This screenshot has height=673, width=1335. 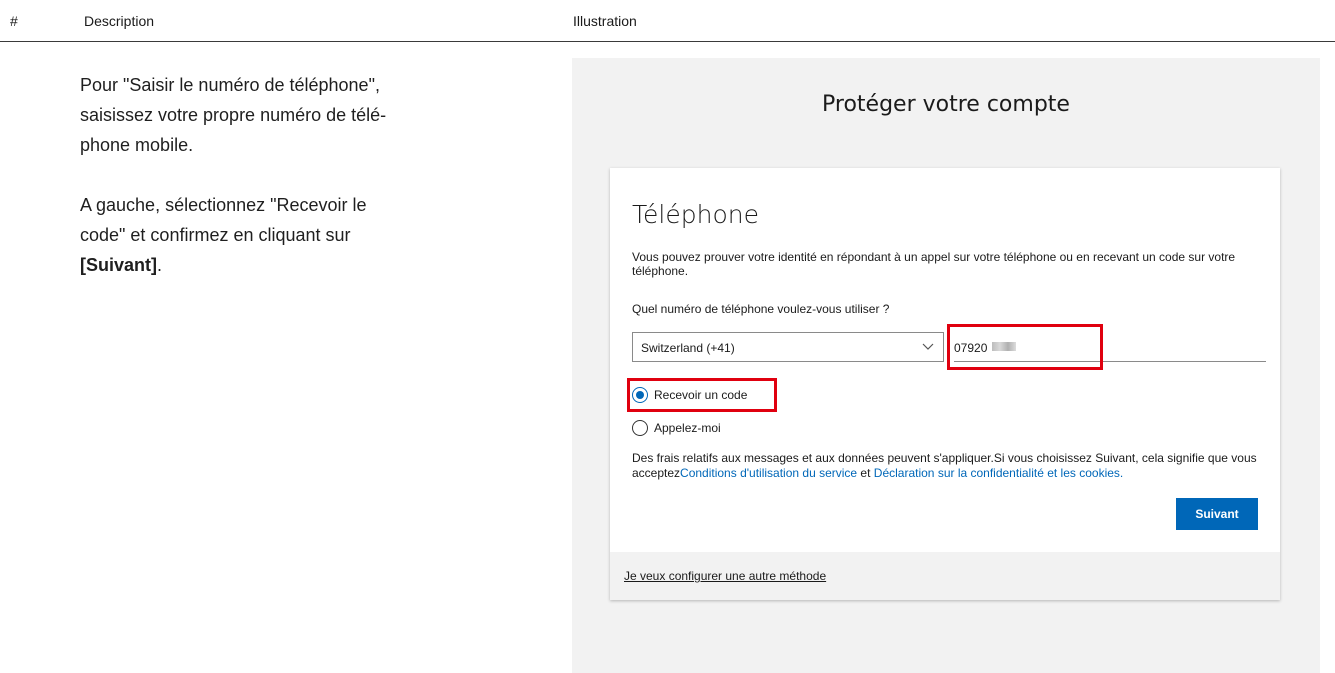 What do you see at coordinates (695, 214) in the screenshot?
I see `card-title: Téléphone` at bounding box center [695, 214].